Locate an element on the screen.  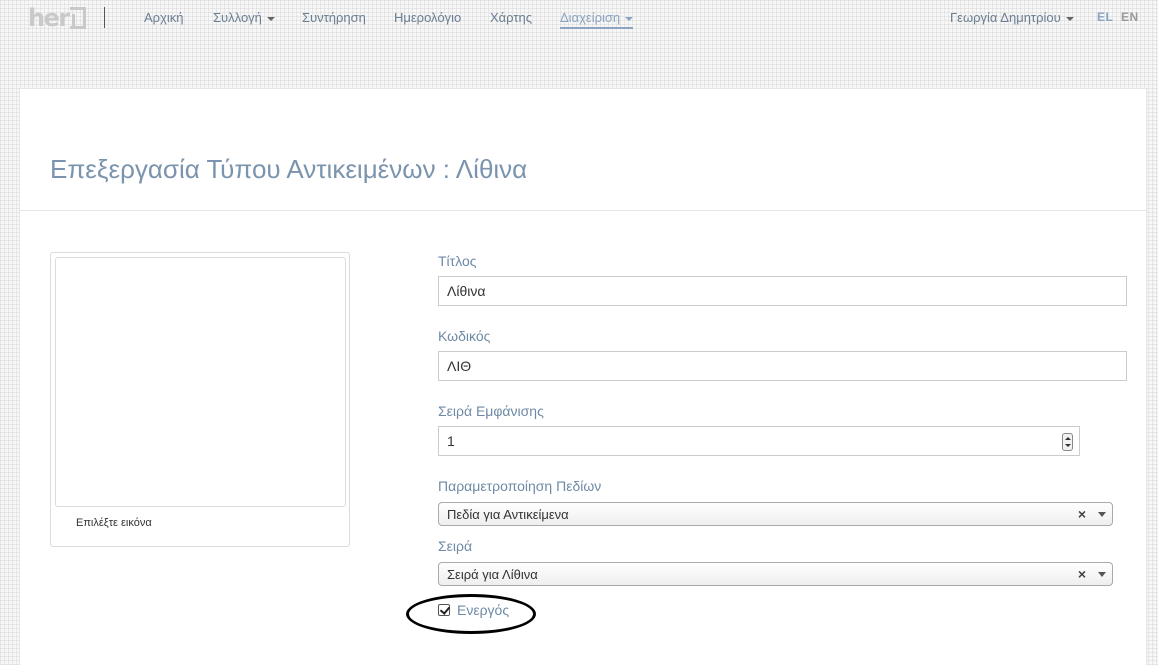
title-divider is located at coordinates (583, 210).